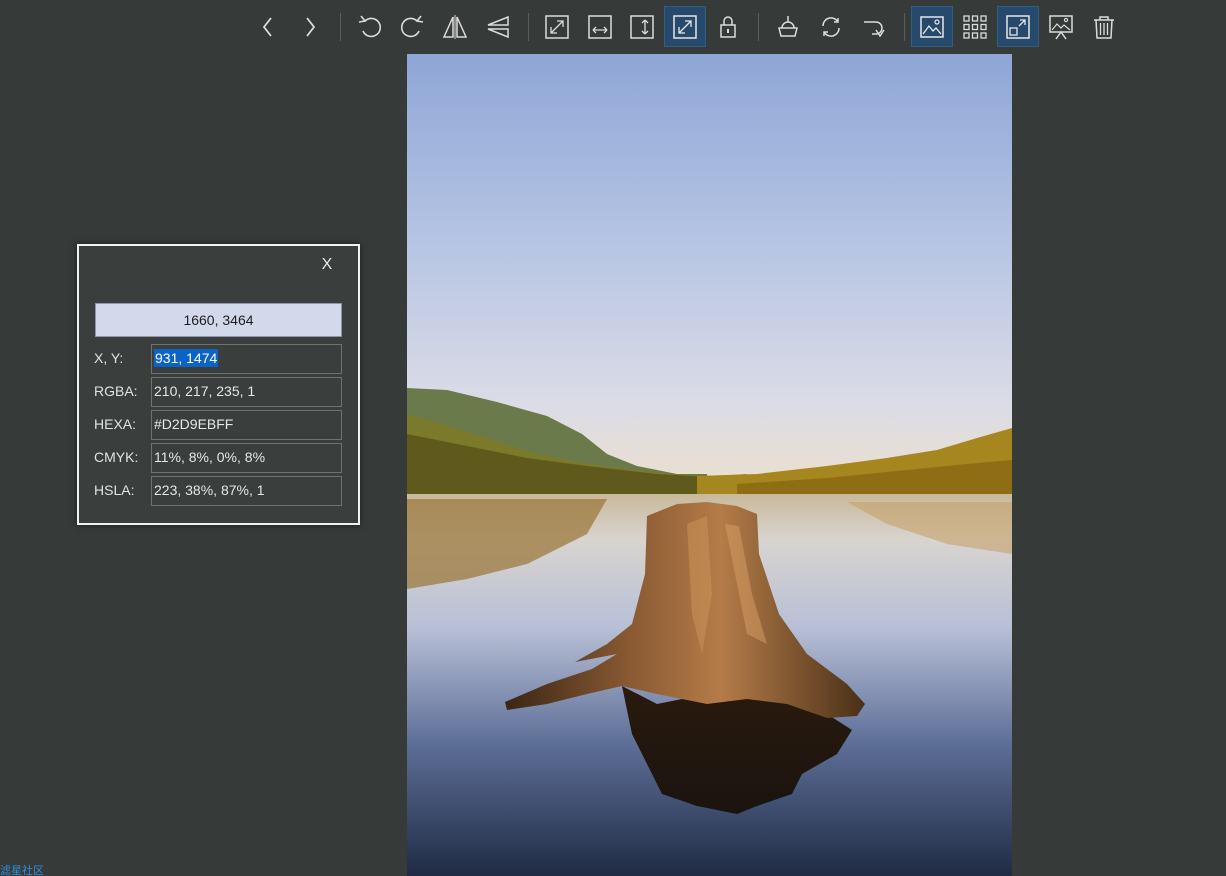 The height and width of the screenshot is (876, 1226). I want to click on rotate-right-button, so click(412, 26).